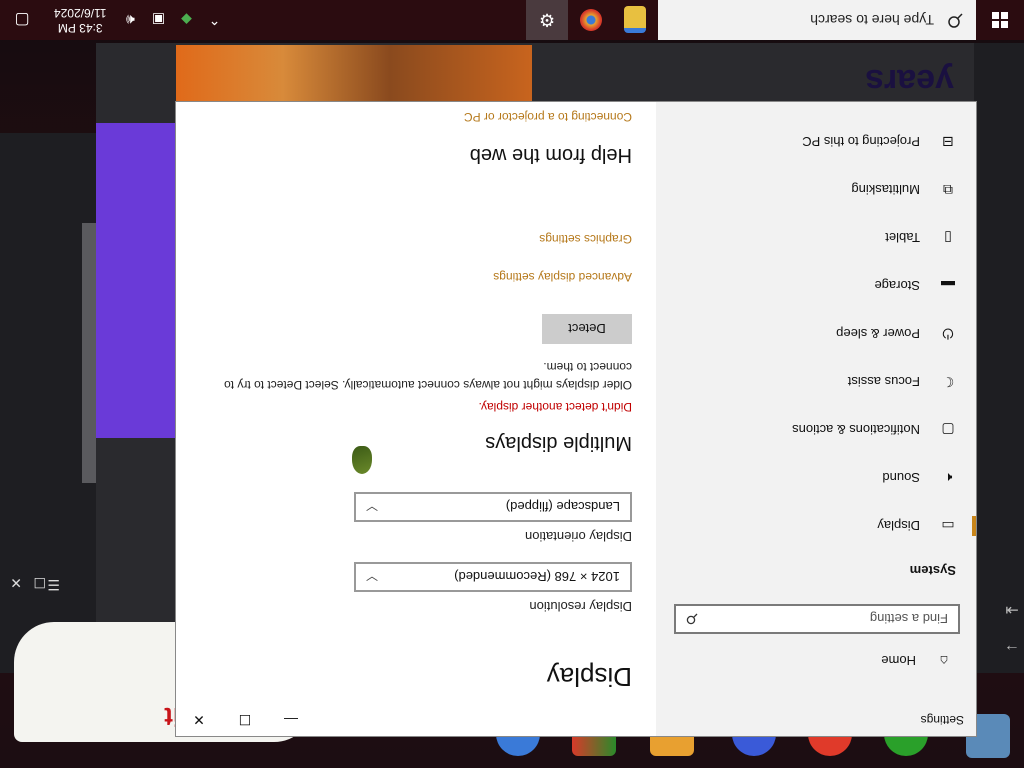  I want to click on chrome-canary-button, so click(591, 20).